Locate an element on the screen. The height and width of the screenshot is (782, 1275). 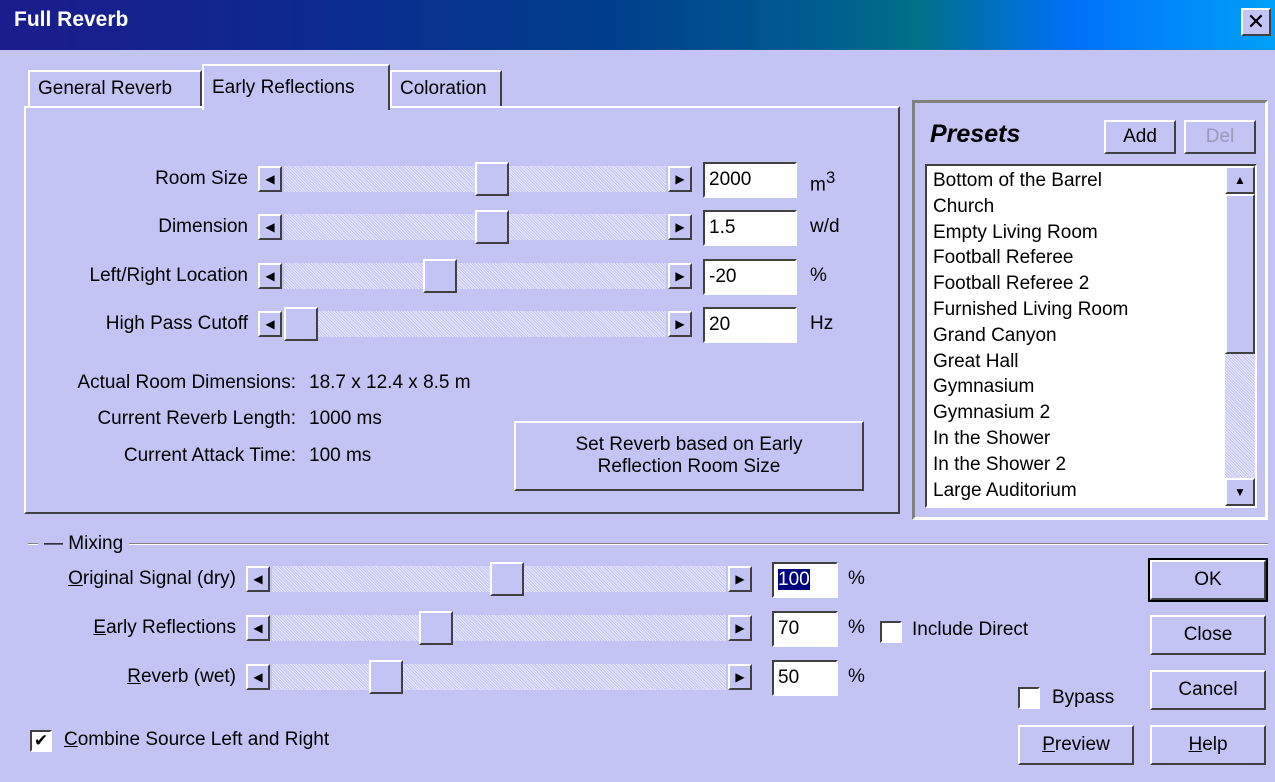
slider-high-pass-cutoff-right-arrow: ▶ is located at coordinates (680, 324).